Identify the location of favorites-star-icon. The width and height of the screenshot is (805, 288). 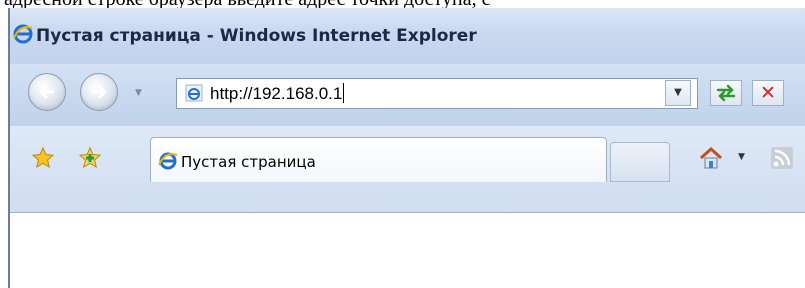
(43, 158).